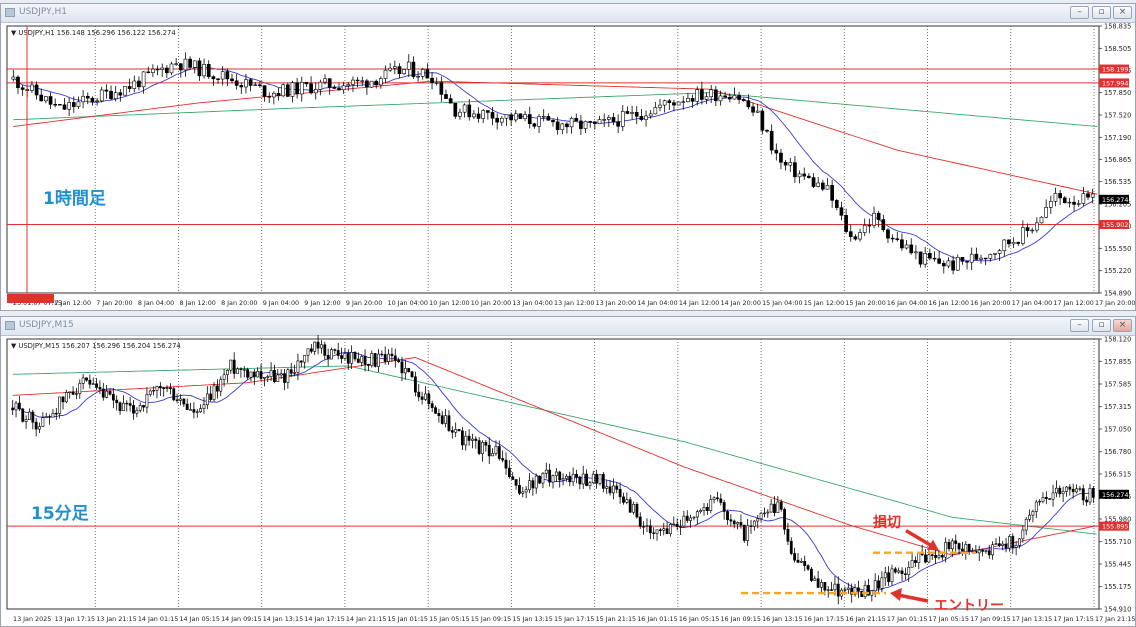 This screenshot has width=1136, height=627. I want to click on time-tick-label: 14 Jan 21:15, so click(366, 619).